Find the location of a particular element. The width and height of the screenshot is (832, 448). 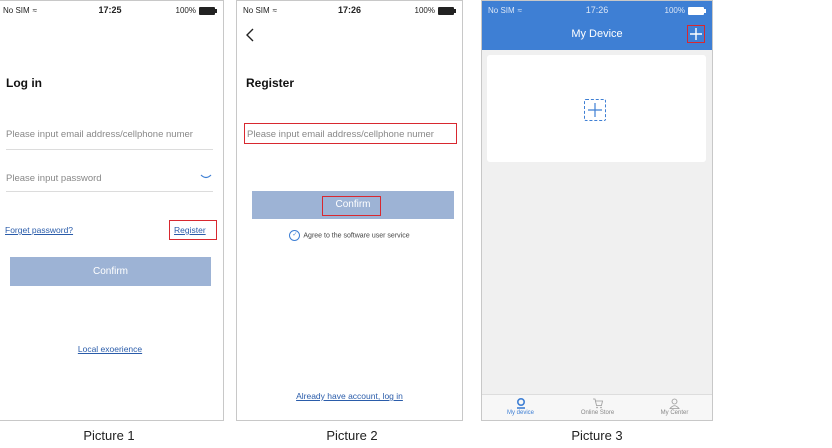

add-highlight is located at coordinates (696, 34).